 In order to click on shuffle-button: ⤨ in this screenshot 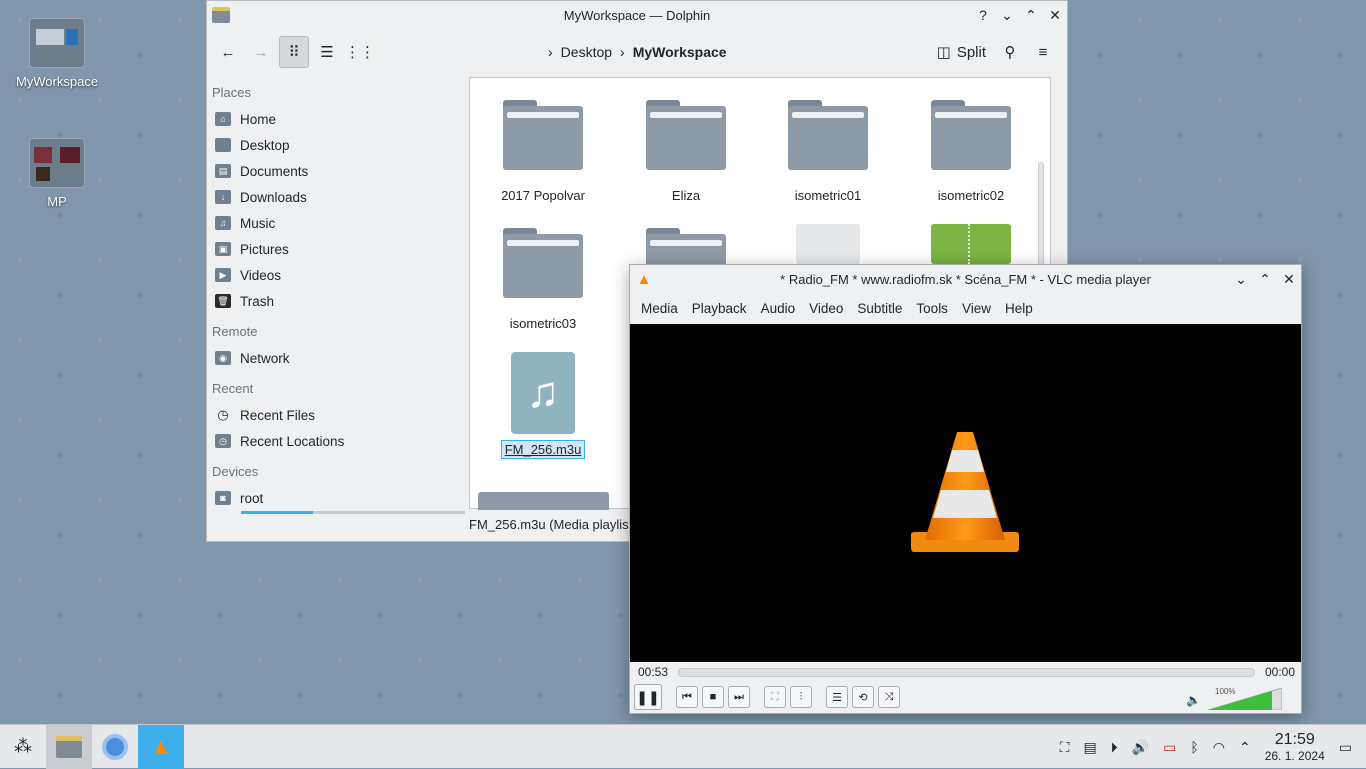, I will do `click(889, 697)`.